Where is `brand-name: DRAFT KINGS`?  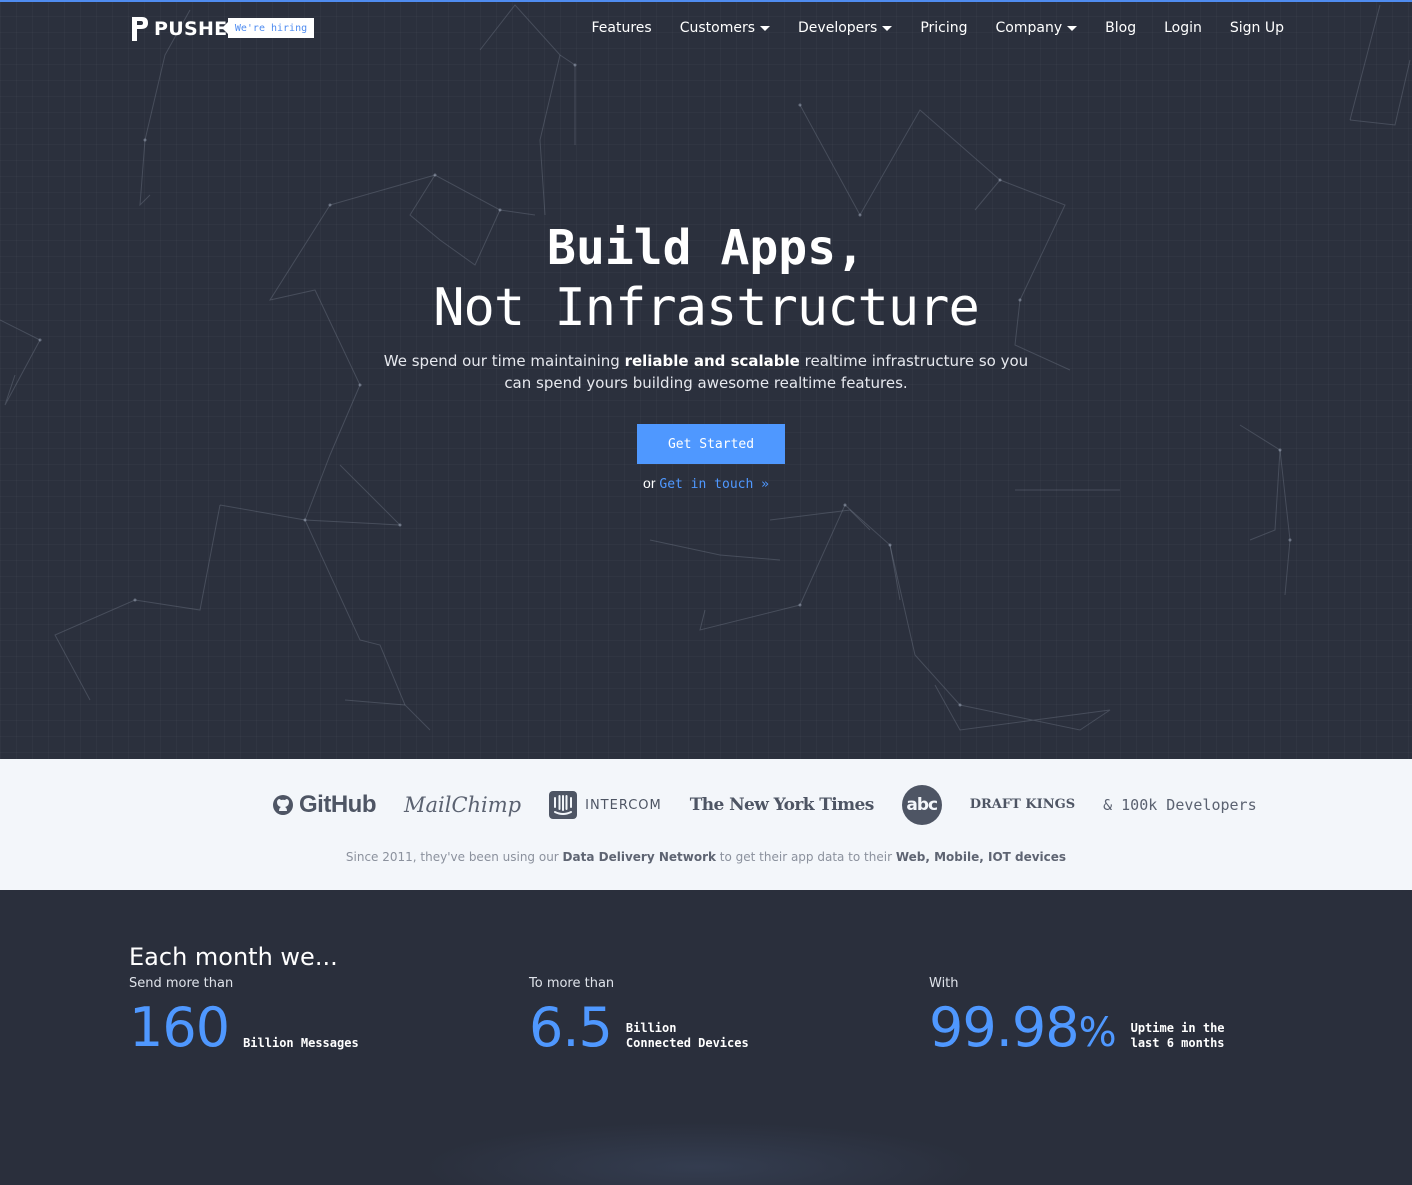 brand-name: DRAFT KINGS is located at coordinates (1022, 804).